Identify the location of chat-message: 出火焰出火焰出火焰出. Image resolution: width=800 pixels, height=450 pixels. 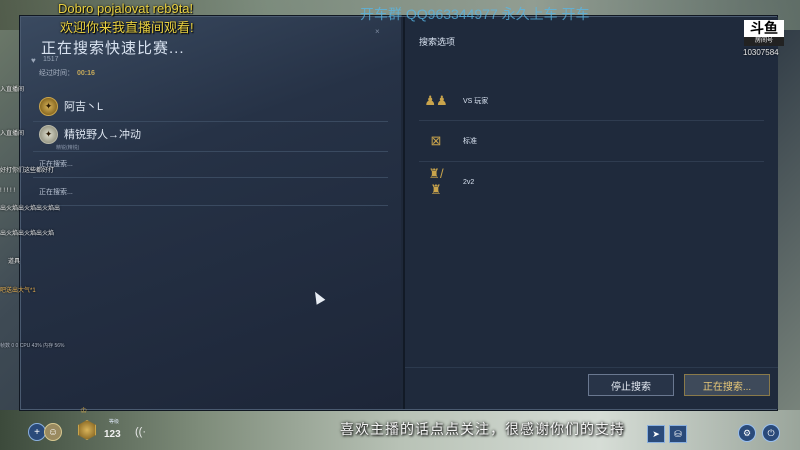
(30, 209).